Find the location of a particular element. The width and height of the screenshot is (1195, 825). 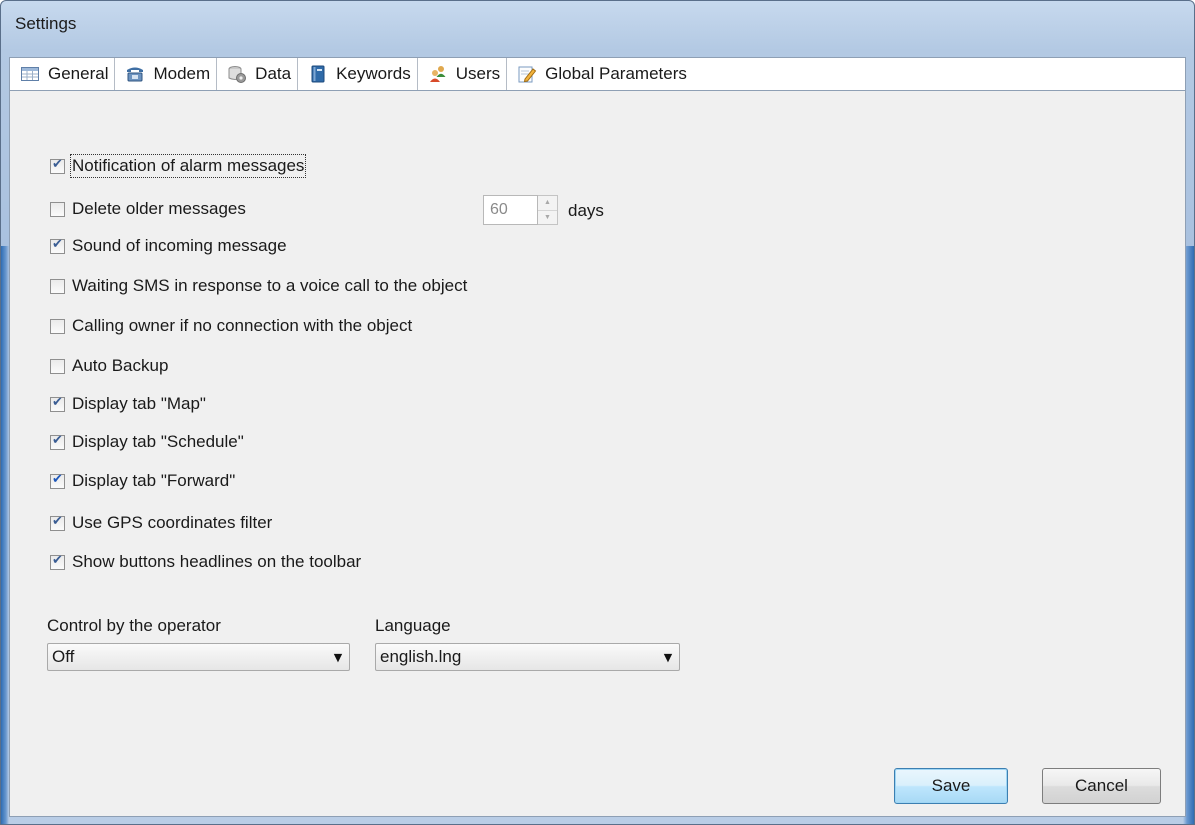

window-title: Settings is located at coordinates (46, 23).